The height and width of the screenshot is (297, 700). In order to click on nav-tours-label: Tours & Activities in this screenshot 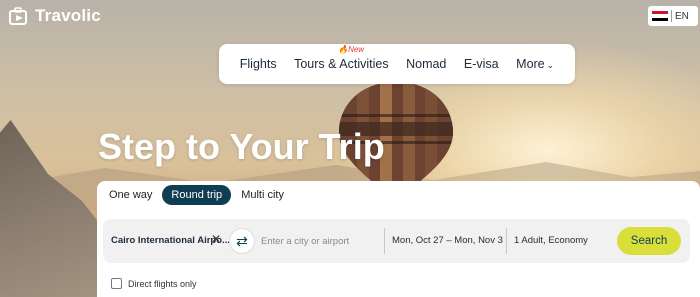, I will do `click(341, 64)`.